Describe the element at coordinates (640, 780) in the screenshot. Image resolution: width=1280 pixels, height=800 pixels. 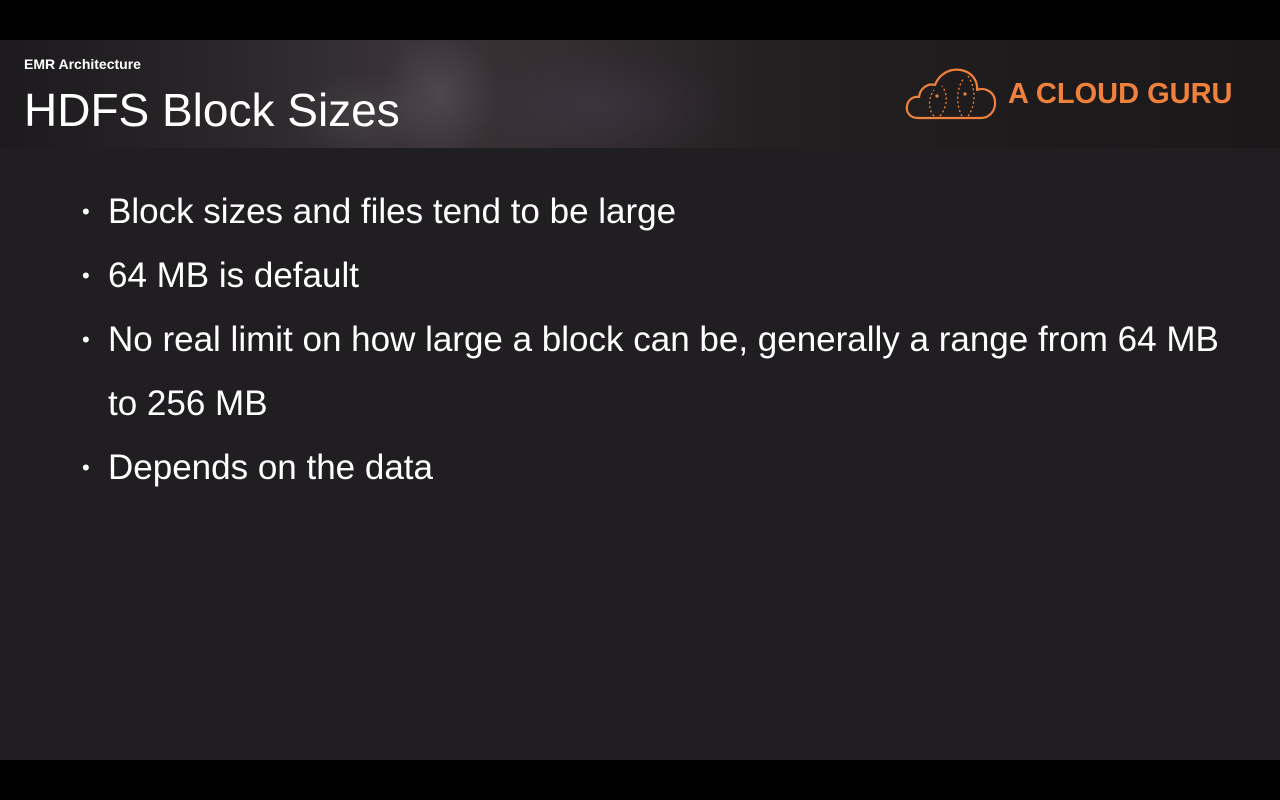
I see `letterbox-bottom` at that location.